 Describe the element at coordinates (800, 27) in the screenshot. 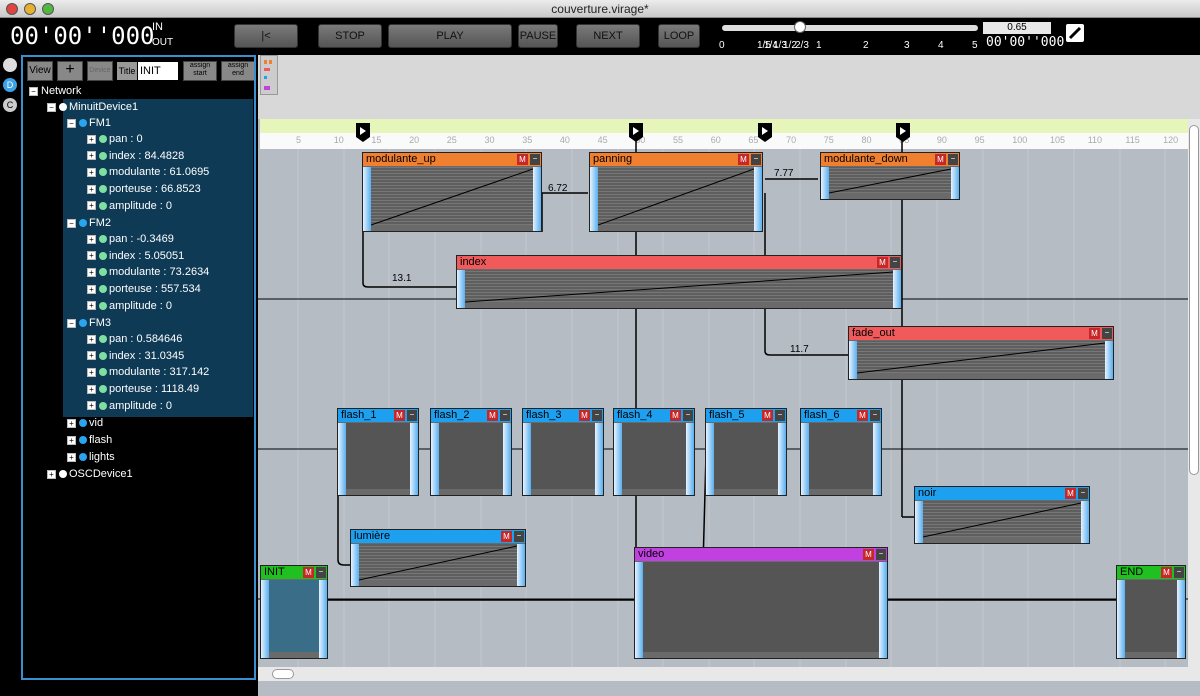

I see `speed-slider-knob` at that location.